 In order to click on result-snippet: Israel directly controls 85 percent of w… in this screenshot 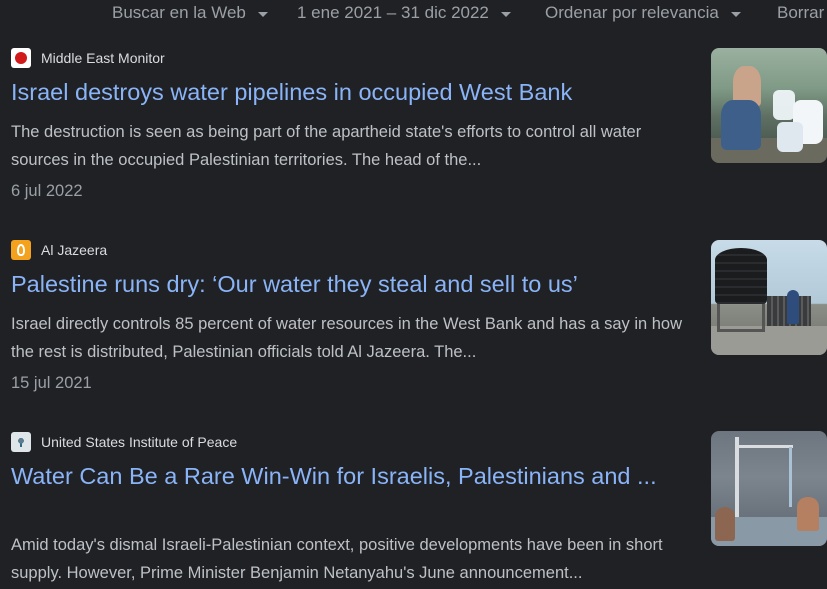, I will do `click(347, 338)`.